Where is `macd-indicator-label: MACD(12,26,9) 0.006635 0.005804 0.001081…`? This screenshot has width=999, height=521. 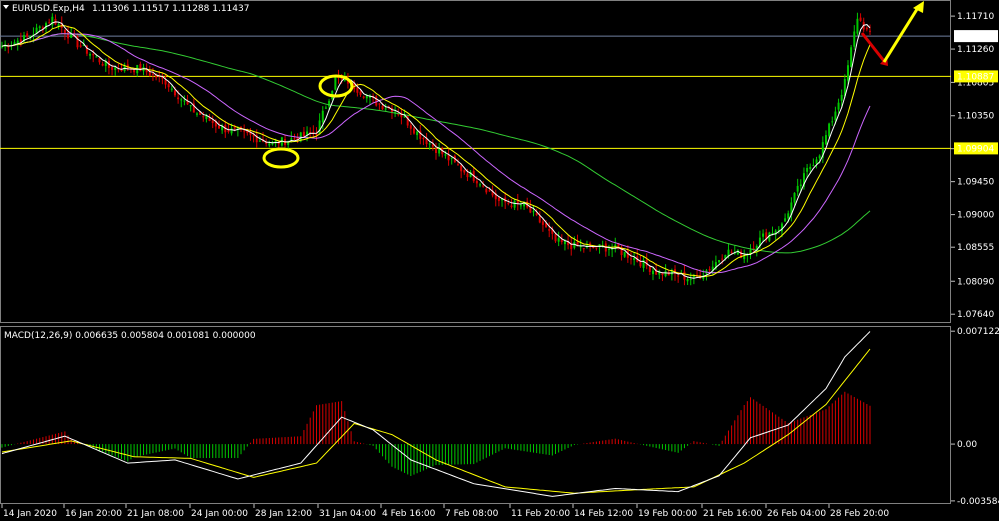 macd-indicator-label: MACD(12,26,9) 0.006635 0.005804 0.001081… is located at coordinates (130, 336).